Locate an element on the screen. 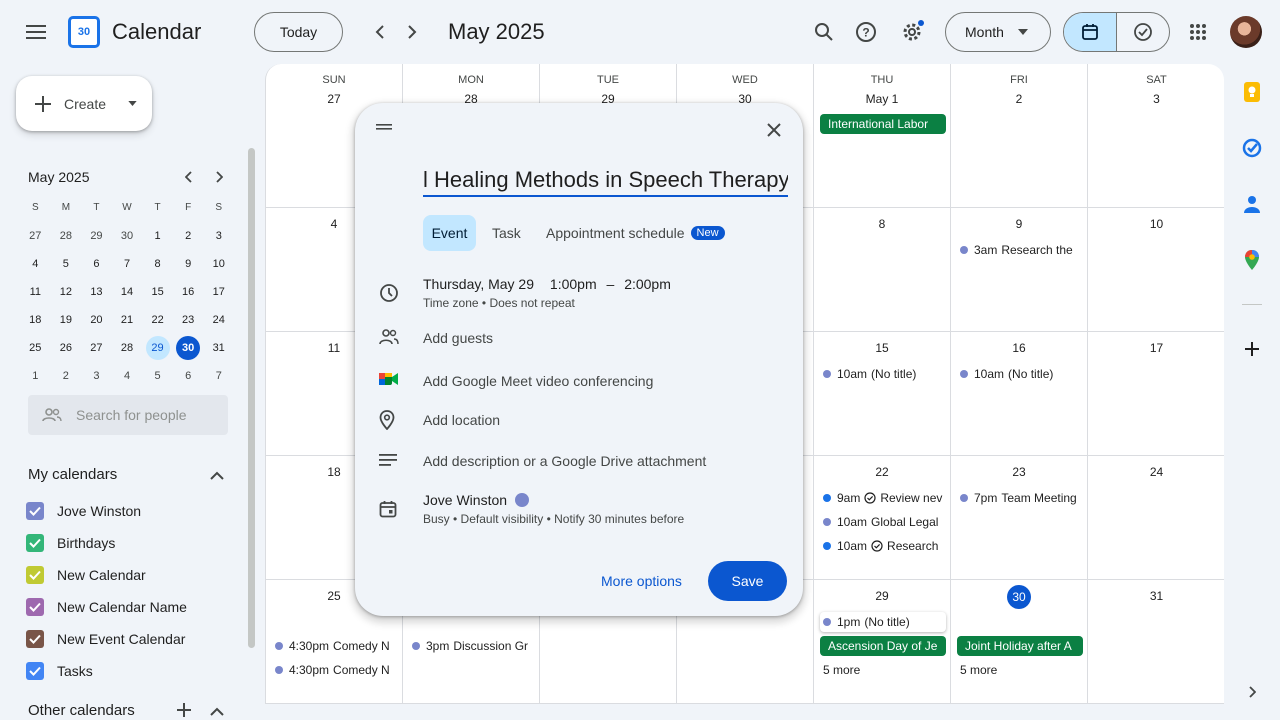  day-cell: 16 10am (No title) is located at coordinates (1019, 394).